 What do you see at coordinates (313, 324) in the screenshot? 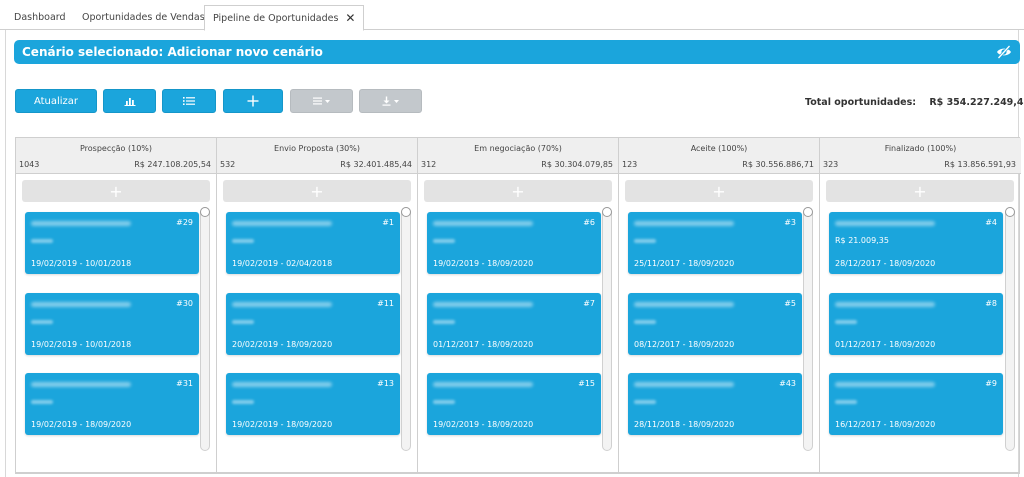
I see `opportunity-card: #11 20/02/2019 - 18/09/2020` at bounding box center [313, 324].